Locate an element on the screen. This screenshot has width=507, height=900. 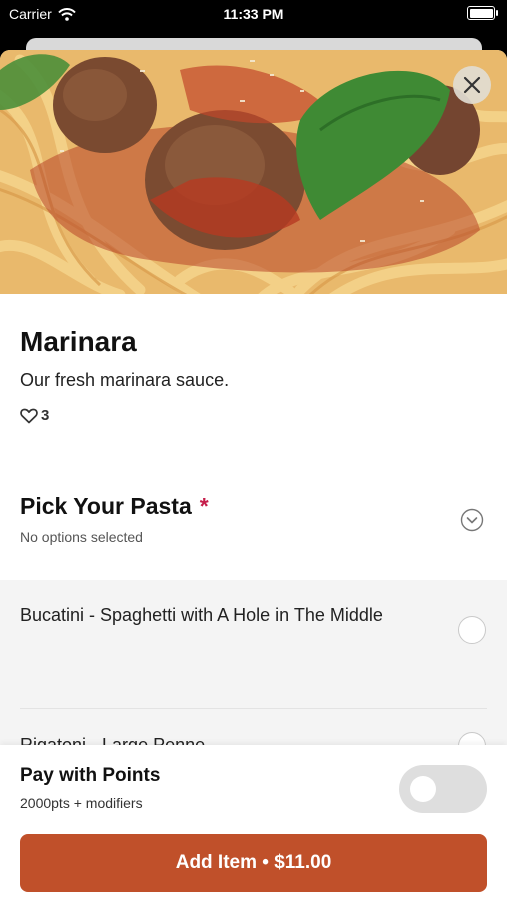
status-time: 11:33 PM is located at coordinates (253, 14).